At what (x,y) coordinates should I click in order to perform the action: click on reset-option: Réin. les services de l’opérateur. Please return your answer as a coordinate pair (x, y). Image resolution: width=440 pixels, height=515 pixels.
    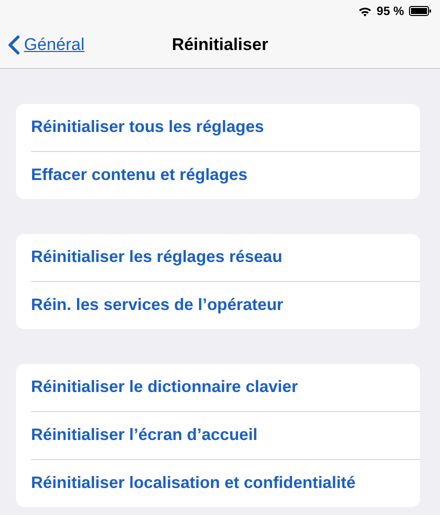
    Looking at the image, I should click on (157, 305).